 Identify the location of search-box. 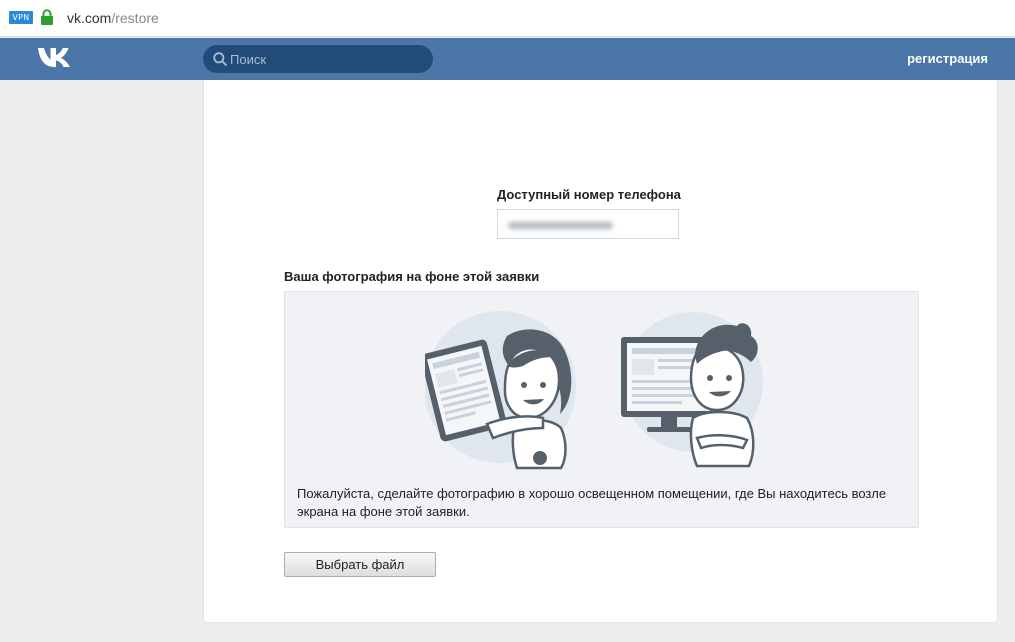
(318, 59).